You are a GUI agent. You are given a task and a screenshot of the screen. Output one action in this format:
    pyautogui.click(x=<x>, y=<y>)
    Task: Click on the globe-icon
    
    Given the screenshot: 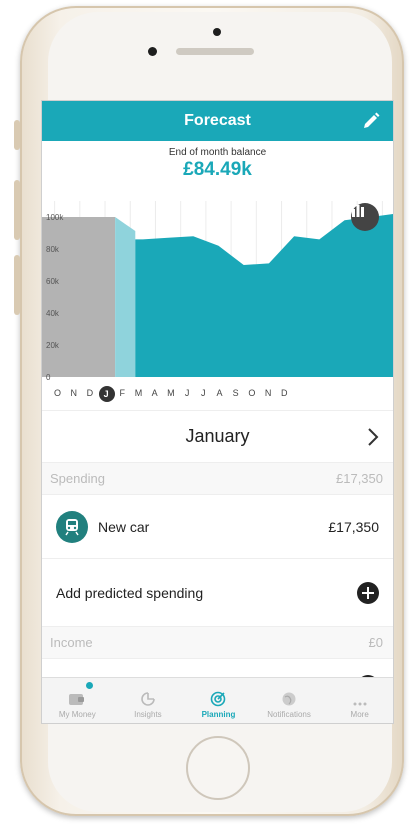 What is the action you would take?
    pyautogui.click(x=289, y=699)
    